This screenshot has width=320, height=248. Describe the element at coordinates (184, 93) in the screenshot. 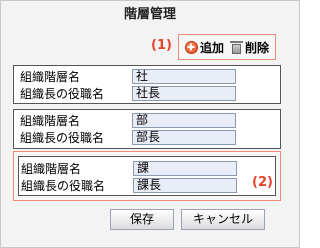

I see `role-name-input: 社長` at that location.